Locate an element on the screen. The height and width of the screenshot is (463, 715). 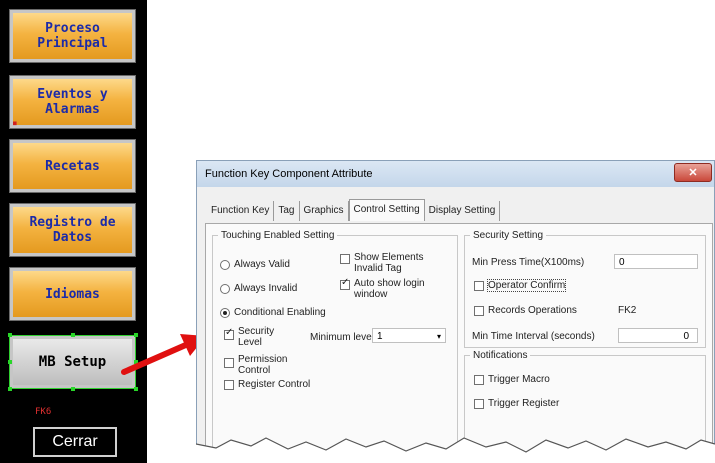
dialog-title: Function Key Component Attribute is located at coordinates (289, 174).